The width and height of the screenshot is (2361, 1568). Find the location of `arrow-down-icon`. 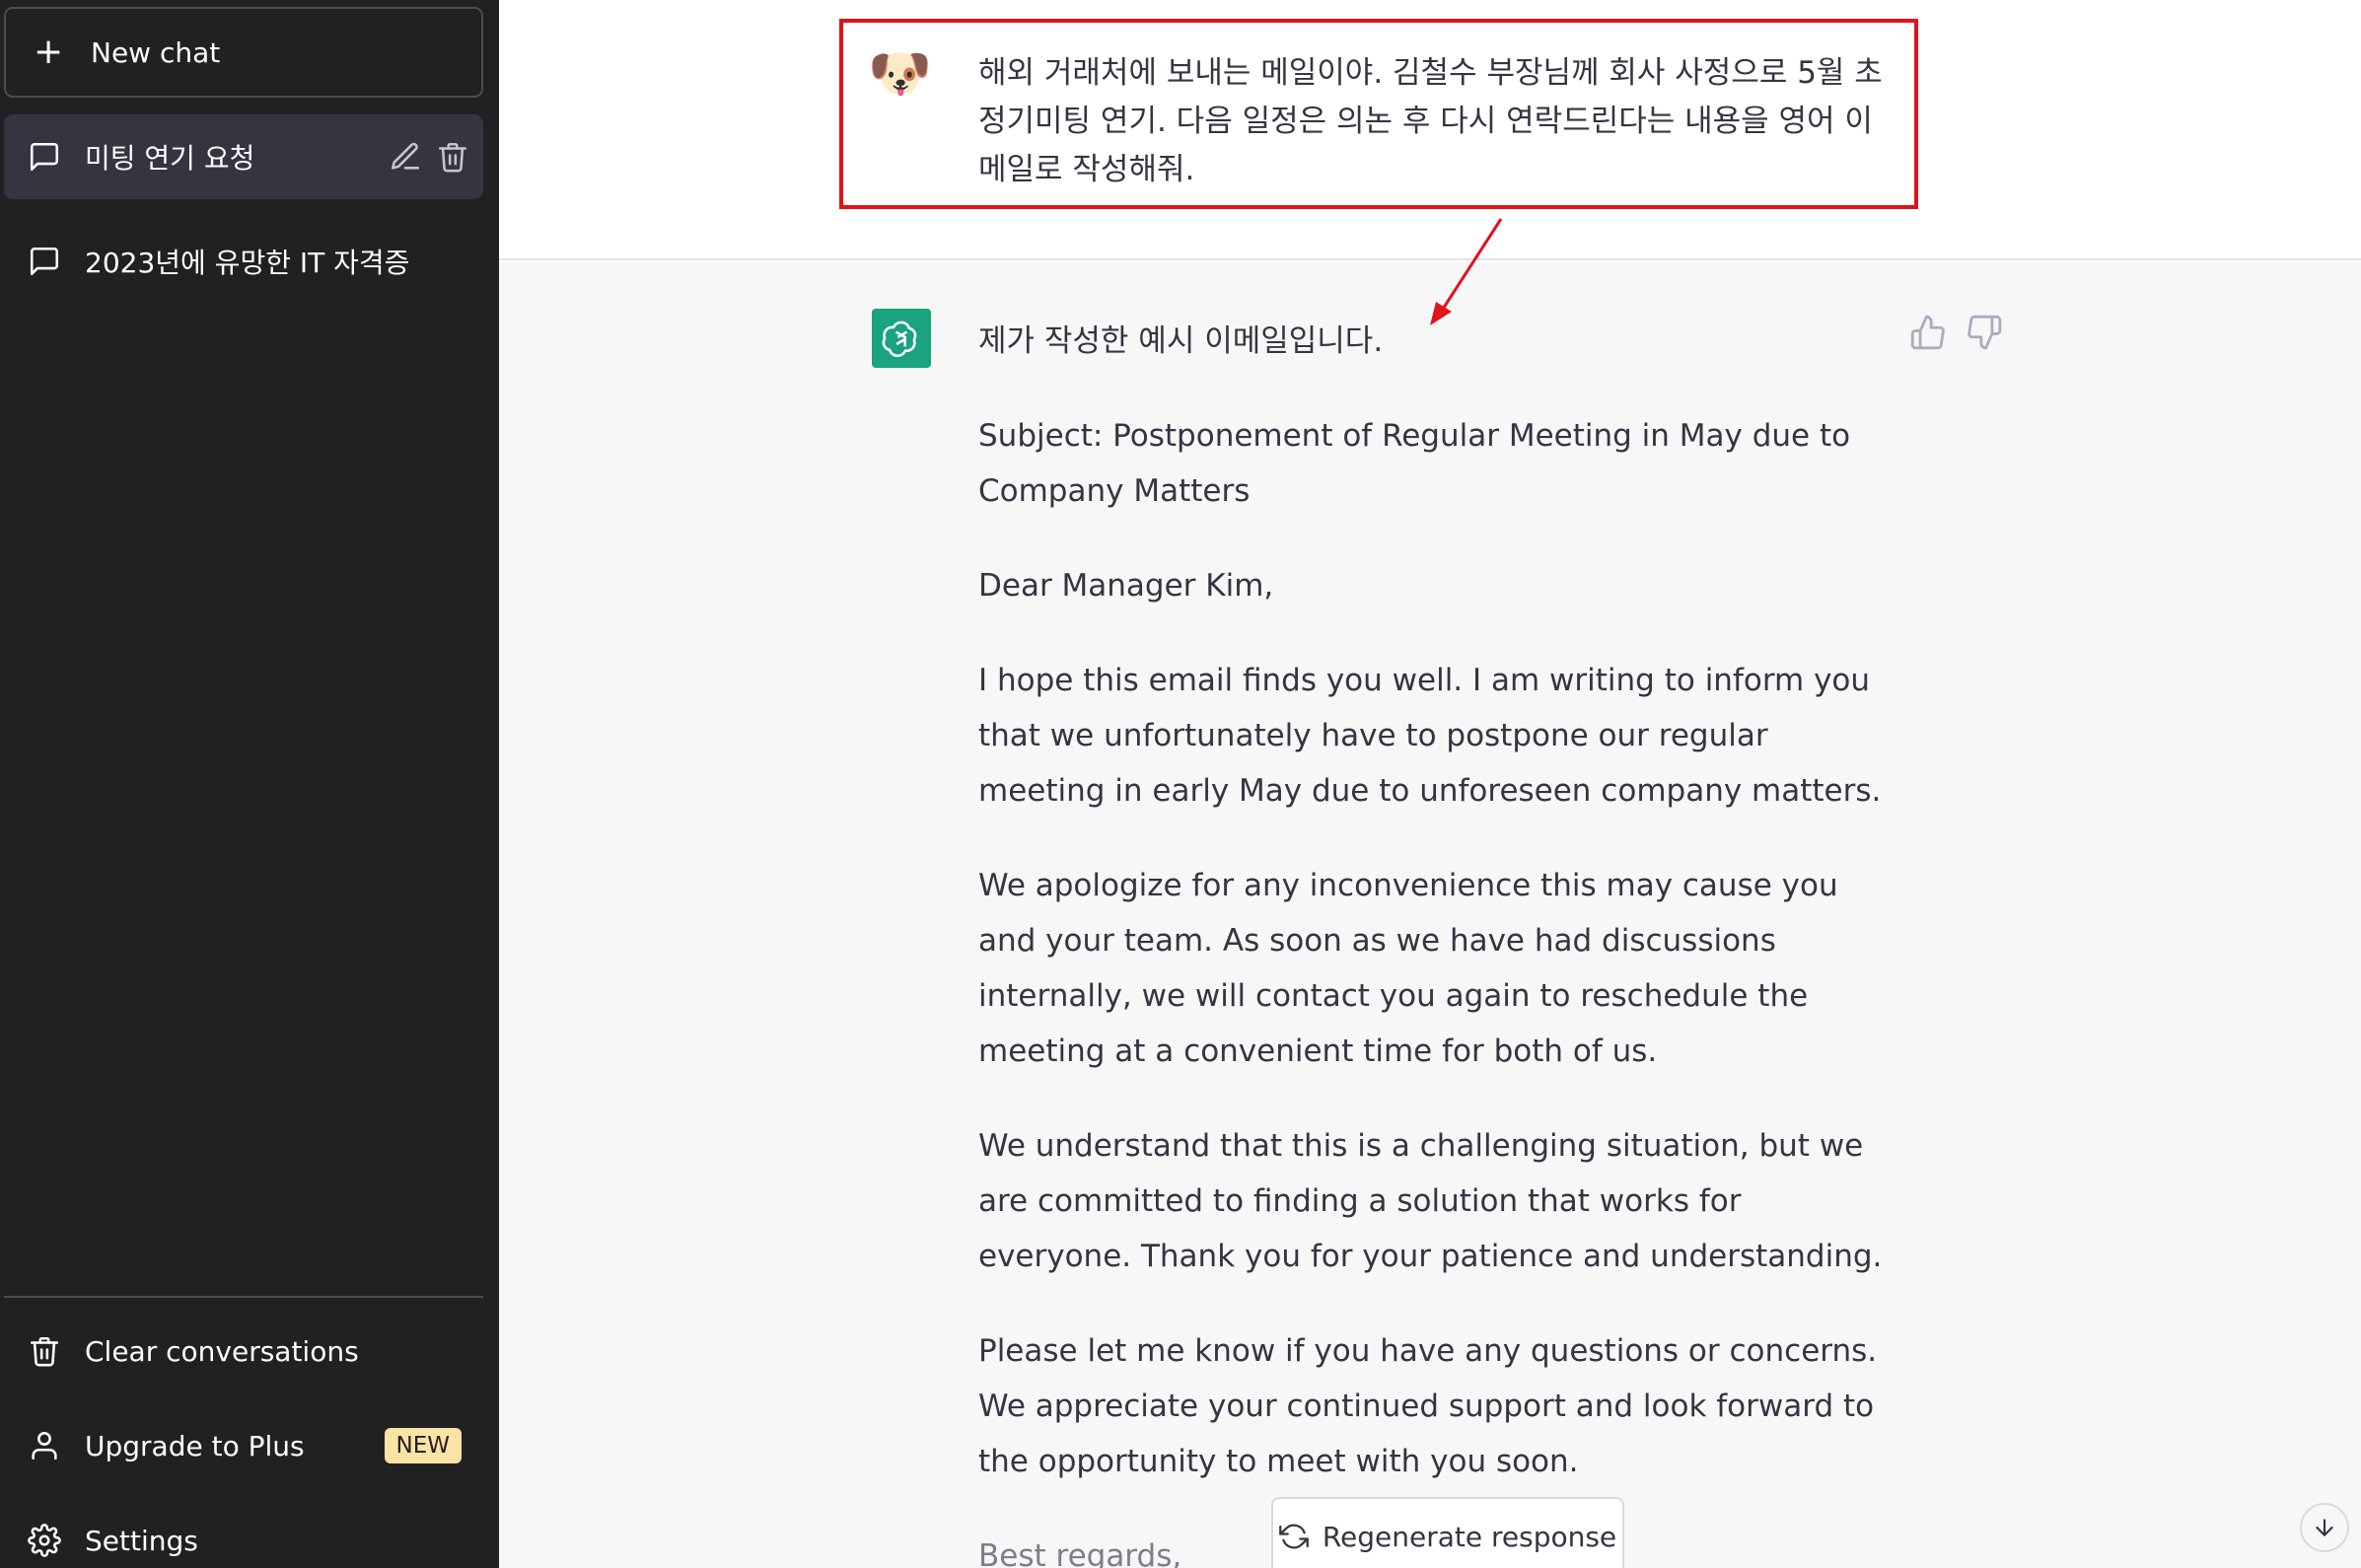

arrow-down-icon is located at coordinates (2324, 1527).